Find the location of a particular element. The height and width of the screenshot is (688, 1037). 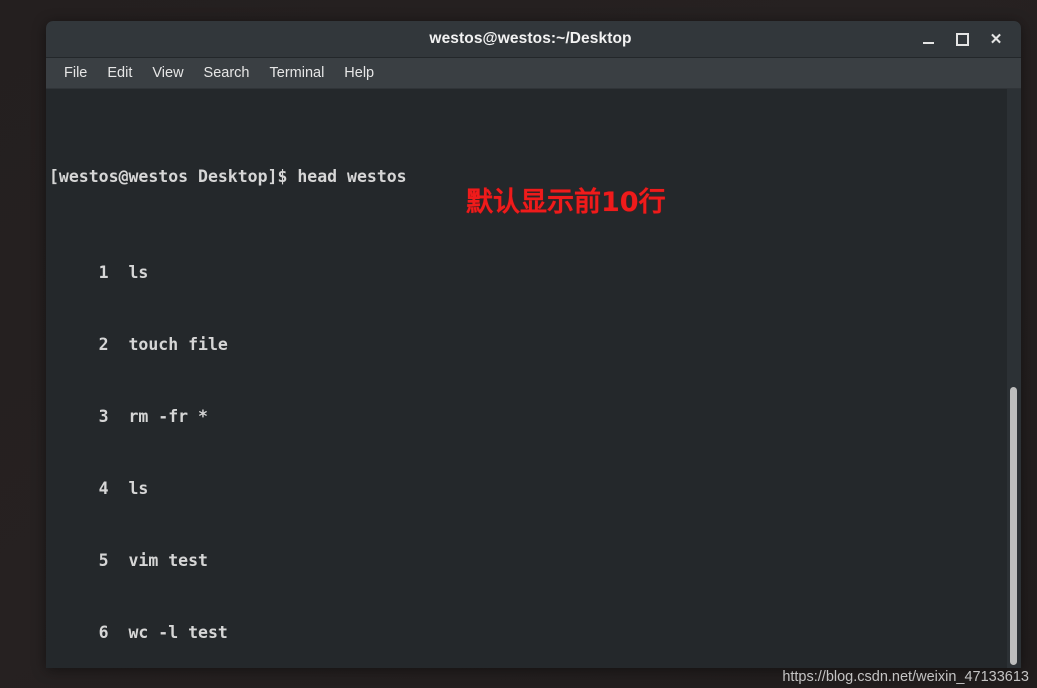

menu-item-view: View is located at coordinates (167, 73).